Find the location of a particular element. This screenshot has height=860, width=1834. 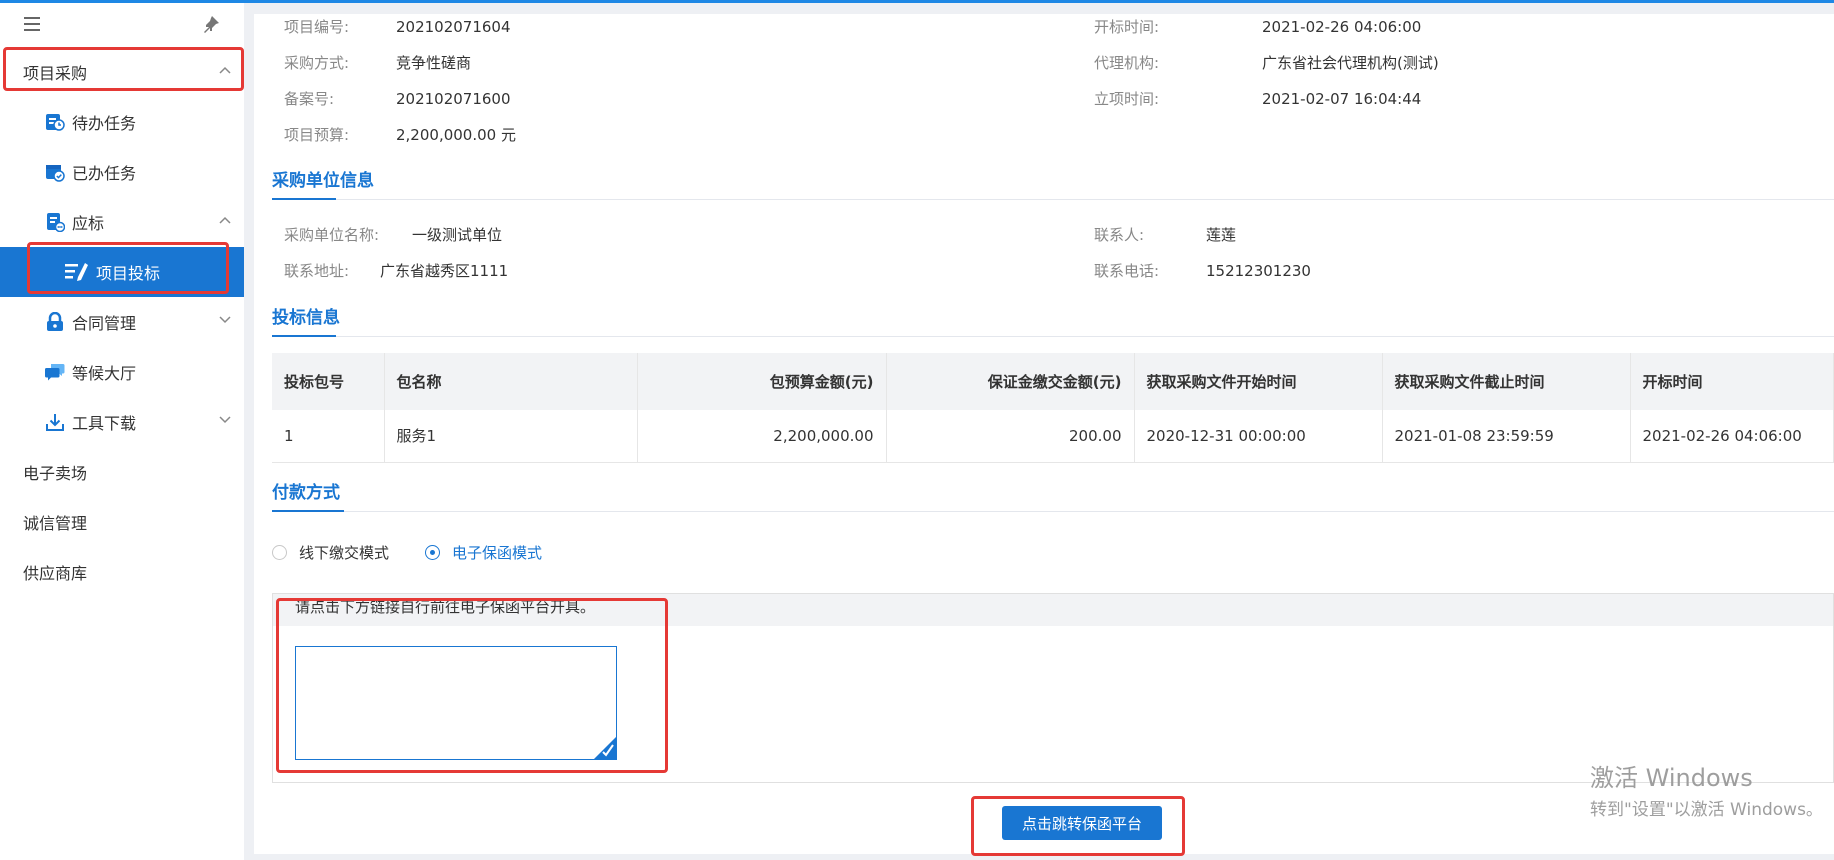

lock-icon is located at coordinates (55, 321).